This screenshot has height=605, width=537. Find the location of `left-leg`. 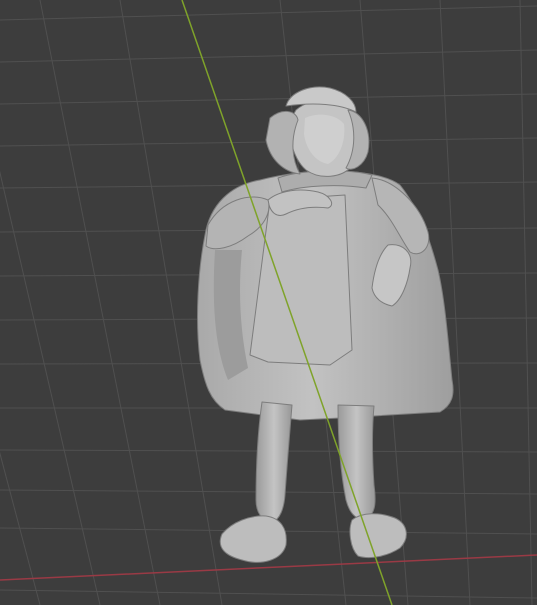

left-leg is located at coordinates (274, 462).